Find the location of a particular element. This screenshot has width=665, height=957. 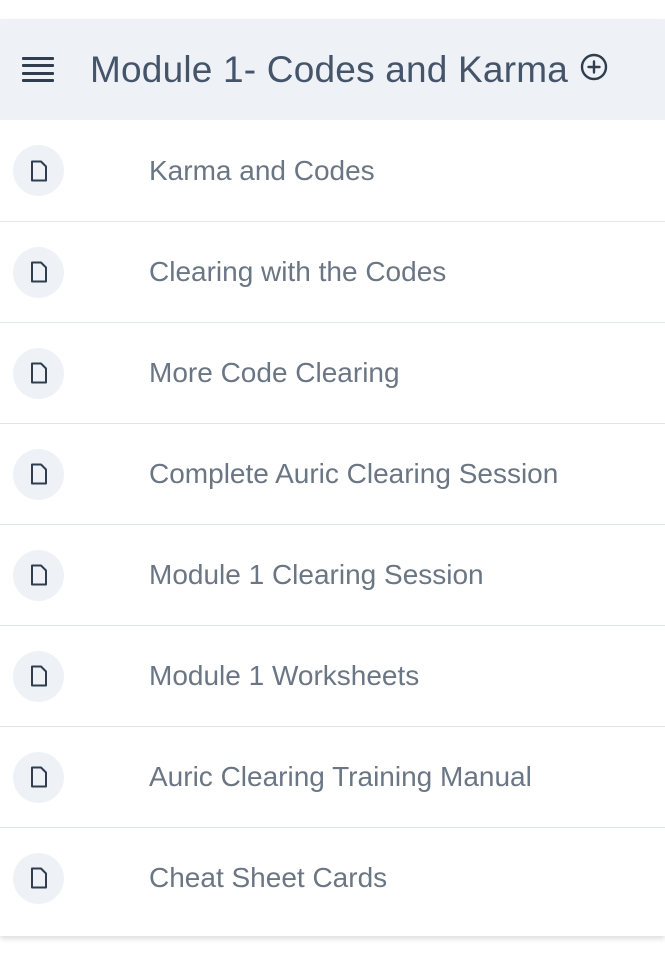

lesson-item: Module 1 Worksheets is located at coordinates (332, 675).